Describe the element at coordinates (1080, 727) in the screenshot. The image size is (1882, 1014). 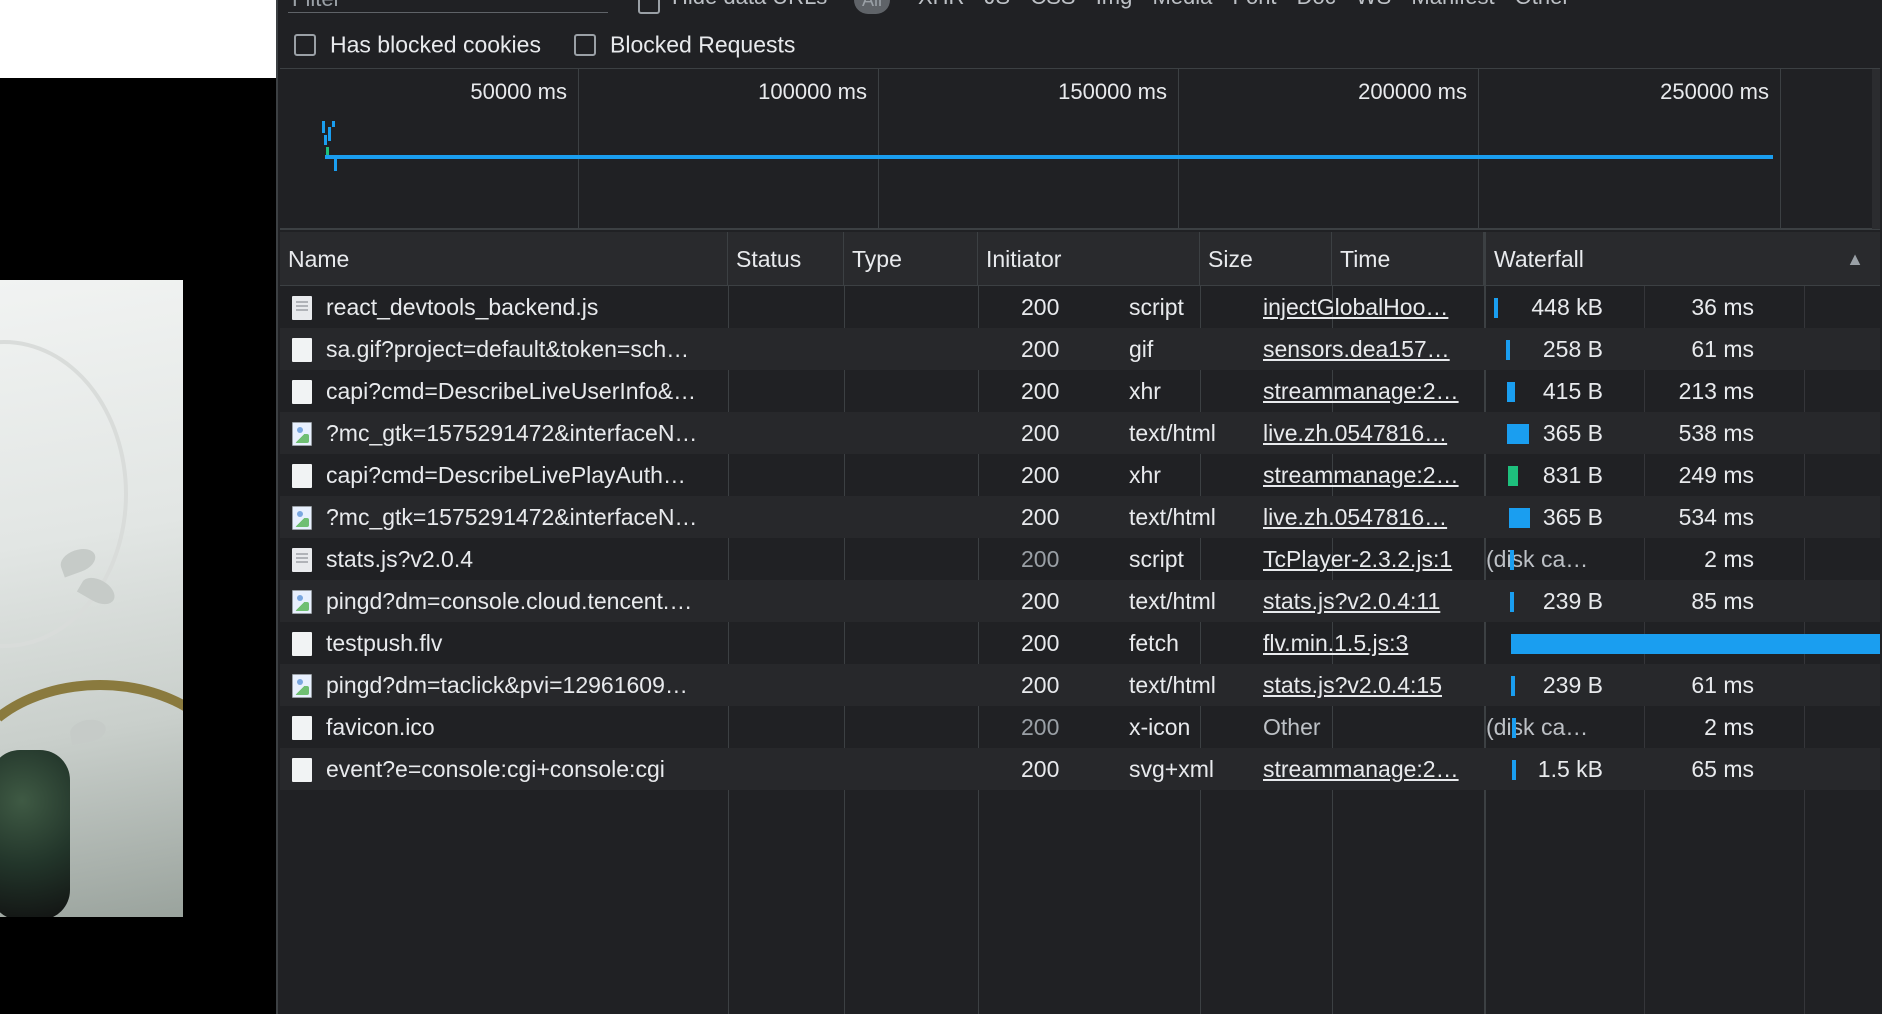
I see `table-row: favicon.ico 200 x-icon Other (disk ca… 2 ms` at that location.